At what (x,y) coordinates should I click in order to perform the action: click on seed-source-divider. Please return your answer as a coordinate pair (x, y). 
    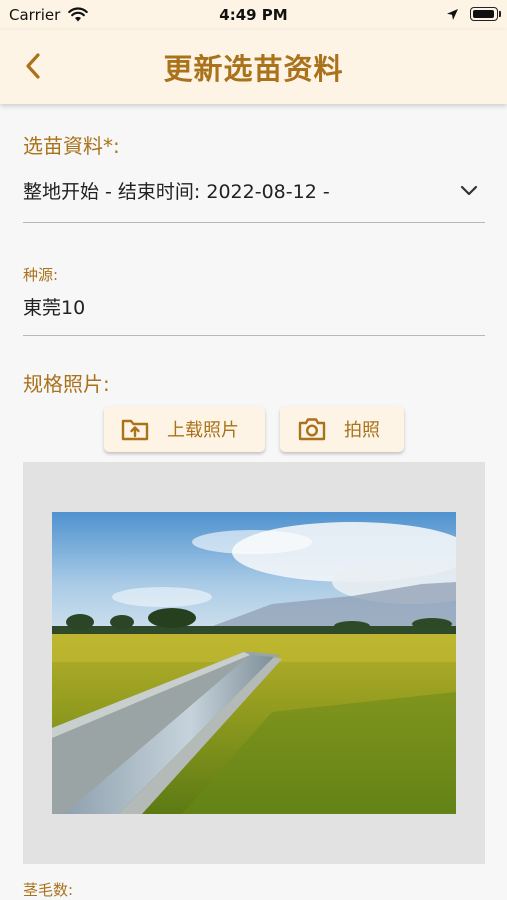
    Looking at the image, I should click on (254, 335).